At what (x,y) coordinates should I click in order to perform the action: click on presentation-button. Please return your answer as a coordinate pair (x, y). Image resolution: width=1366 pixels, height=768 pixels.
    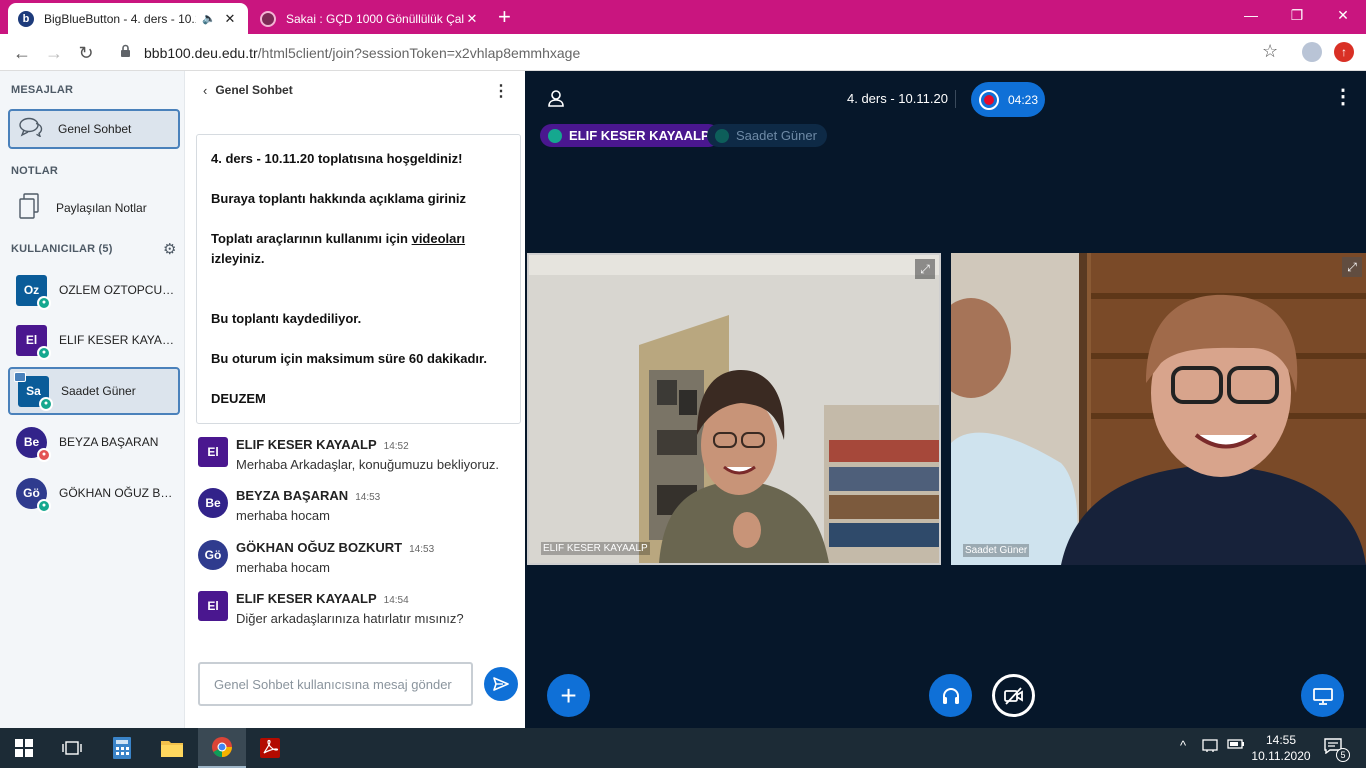
    Looking at the image, I should click on (1322, 695).